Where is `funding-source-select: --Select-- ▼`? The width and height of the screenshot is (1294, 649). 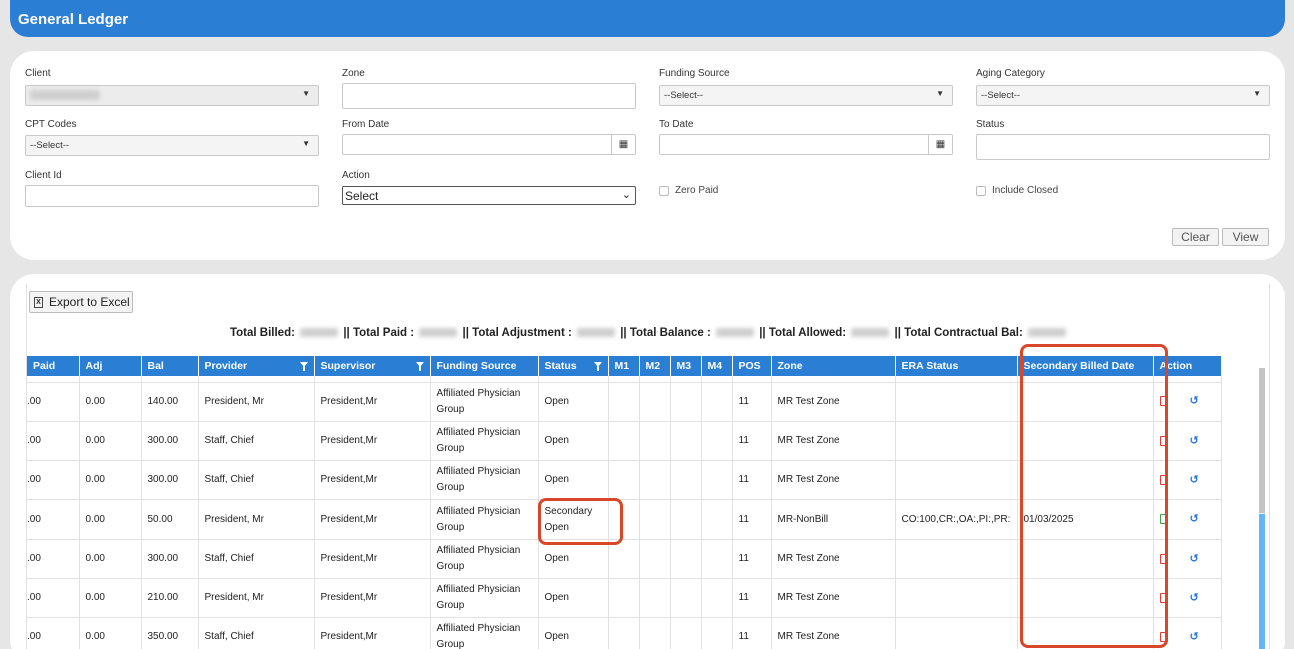 funding-source-select: --Select-- ▼ is located at coordinates (806, 95).